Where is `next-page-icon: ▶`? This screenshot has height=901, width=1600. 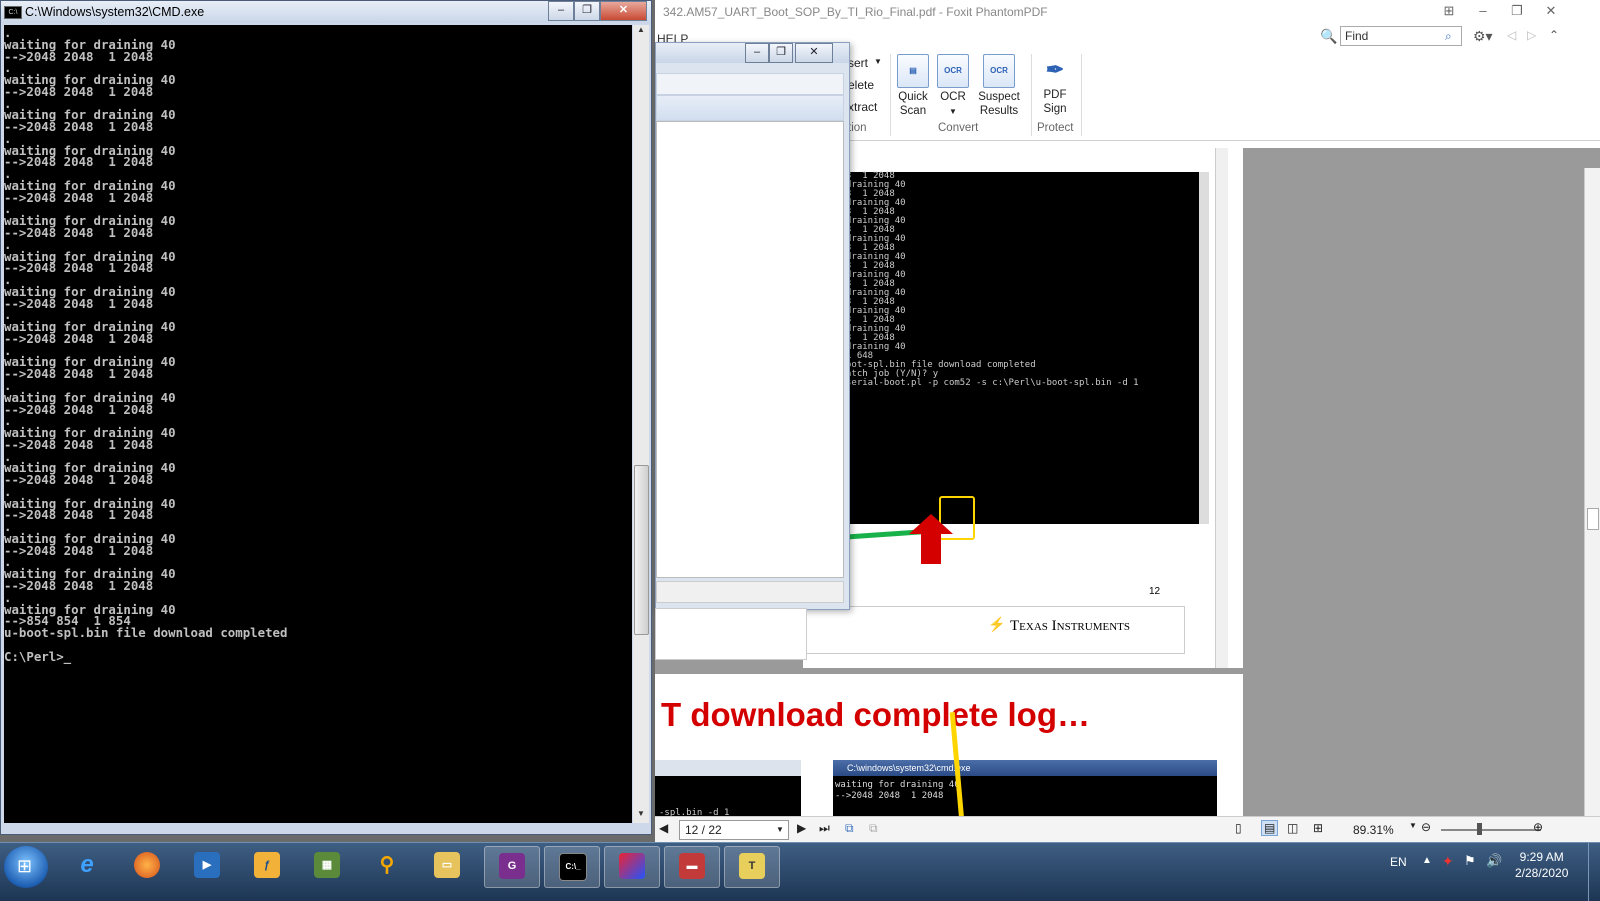 next-page-icon: ▶ is located at coordinates (801, 828).